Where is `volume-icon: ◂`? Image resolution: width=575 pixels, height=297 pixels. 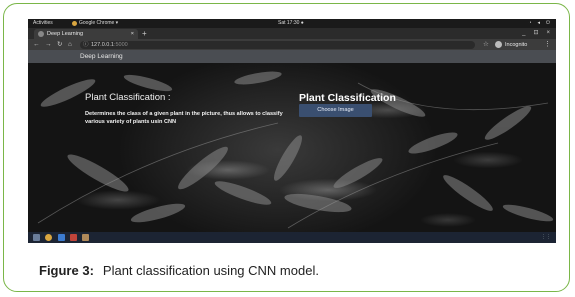
volume-icon: ◂ is located at coordinates (539, 23).